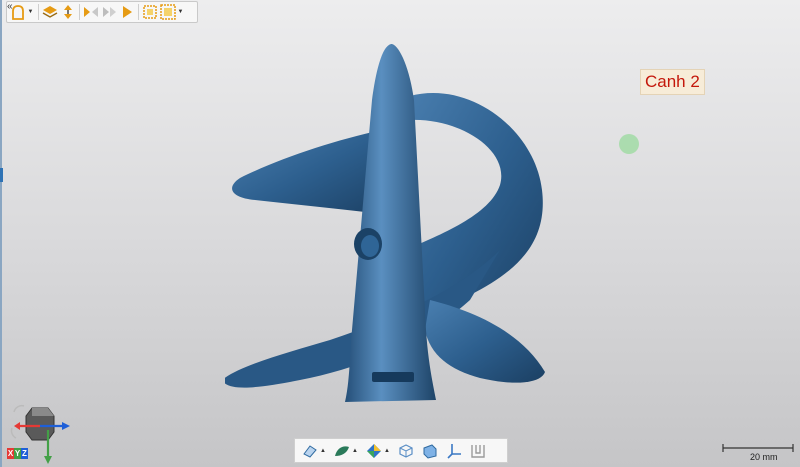 The image size is (800, 467). Describe the element at coordinates (1, 233) in the screenshot. I see `left-panel-edge` at that location.